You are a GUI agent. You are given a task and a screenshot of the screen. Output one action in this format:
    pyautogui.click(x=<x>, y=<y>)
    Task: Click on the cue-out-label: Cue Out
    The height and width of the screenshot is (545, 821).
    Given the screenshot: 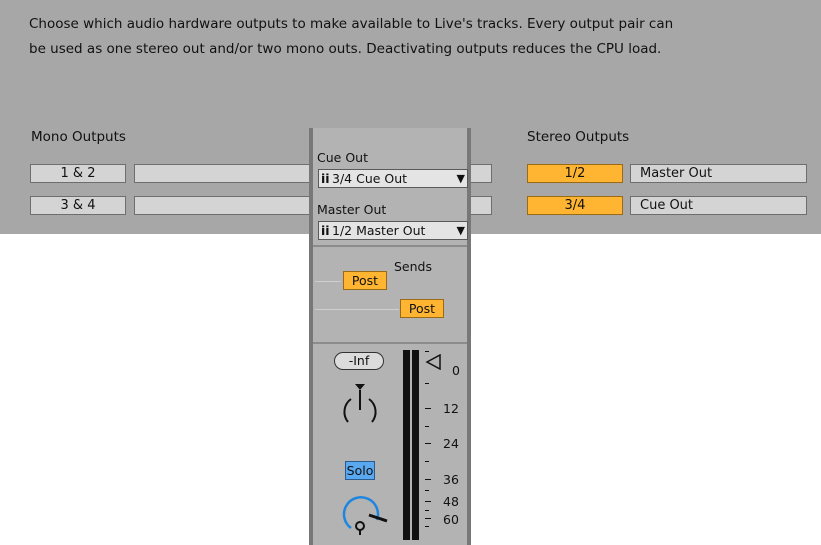 What is the action you would take?
    pyautogui.click(x=342, y=157)
    